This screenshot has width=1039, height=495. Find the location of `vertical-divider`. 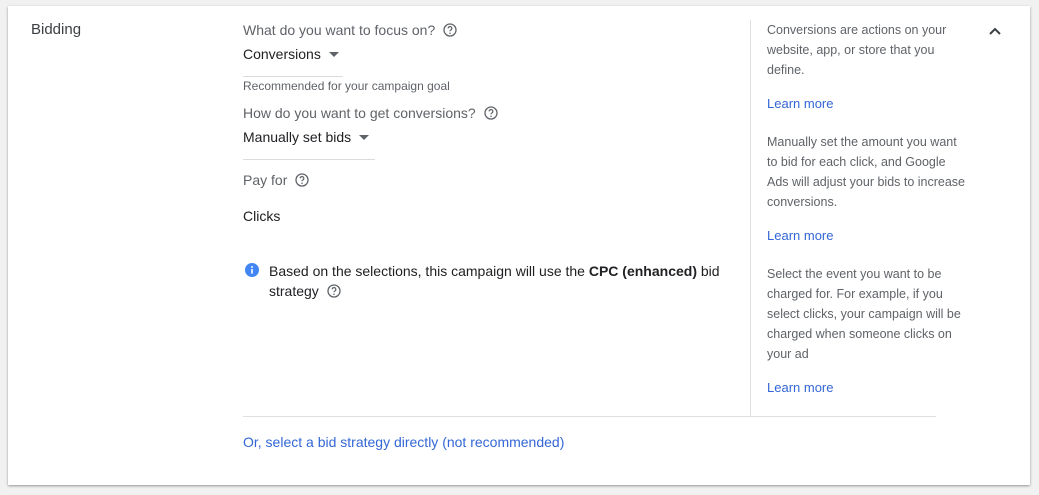

vertical-divider is located at coordinates (750, 218).